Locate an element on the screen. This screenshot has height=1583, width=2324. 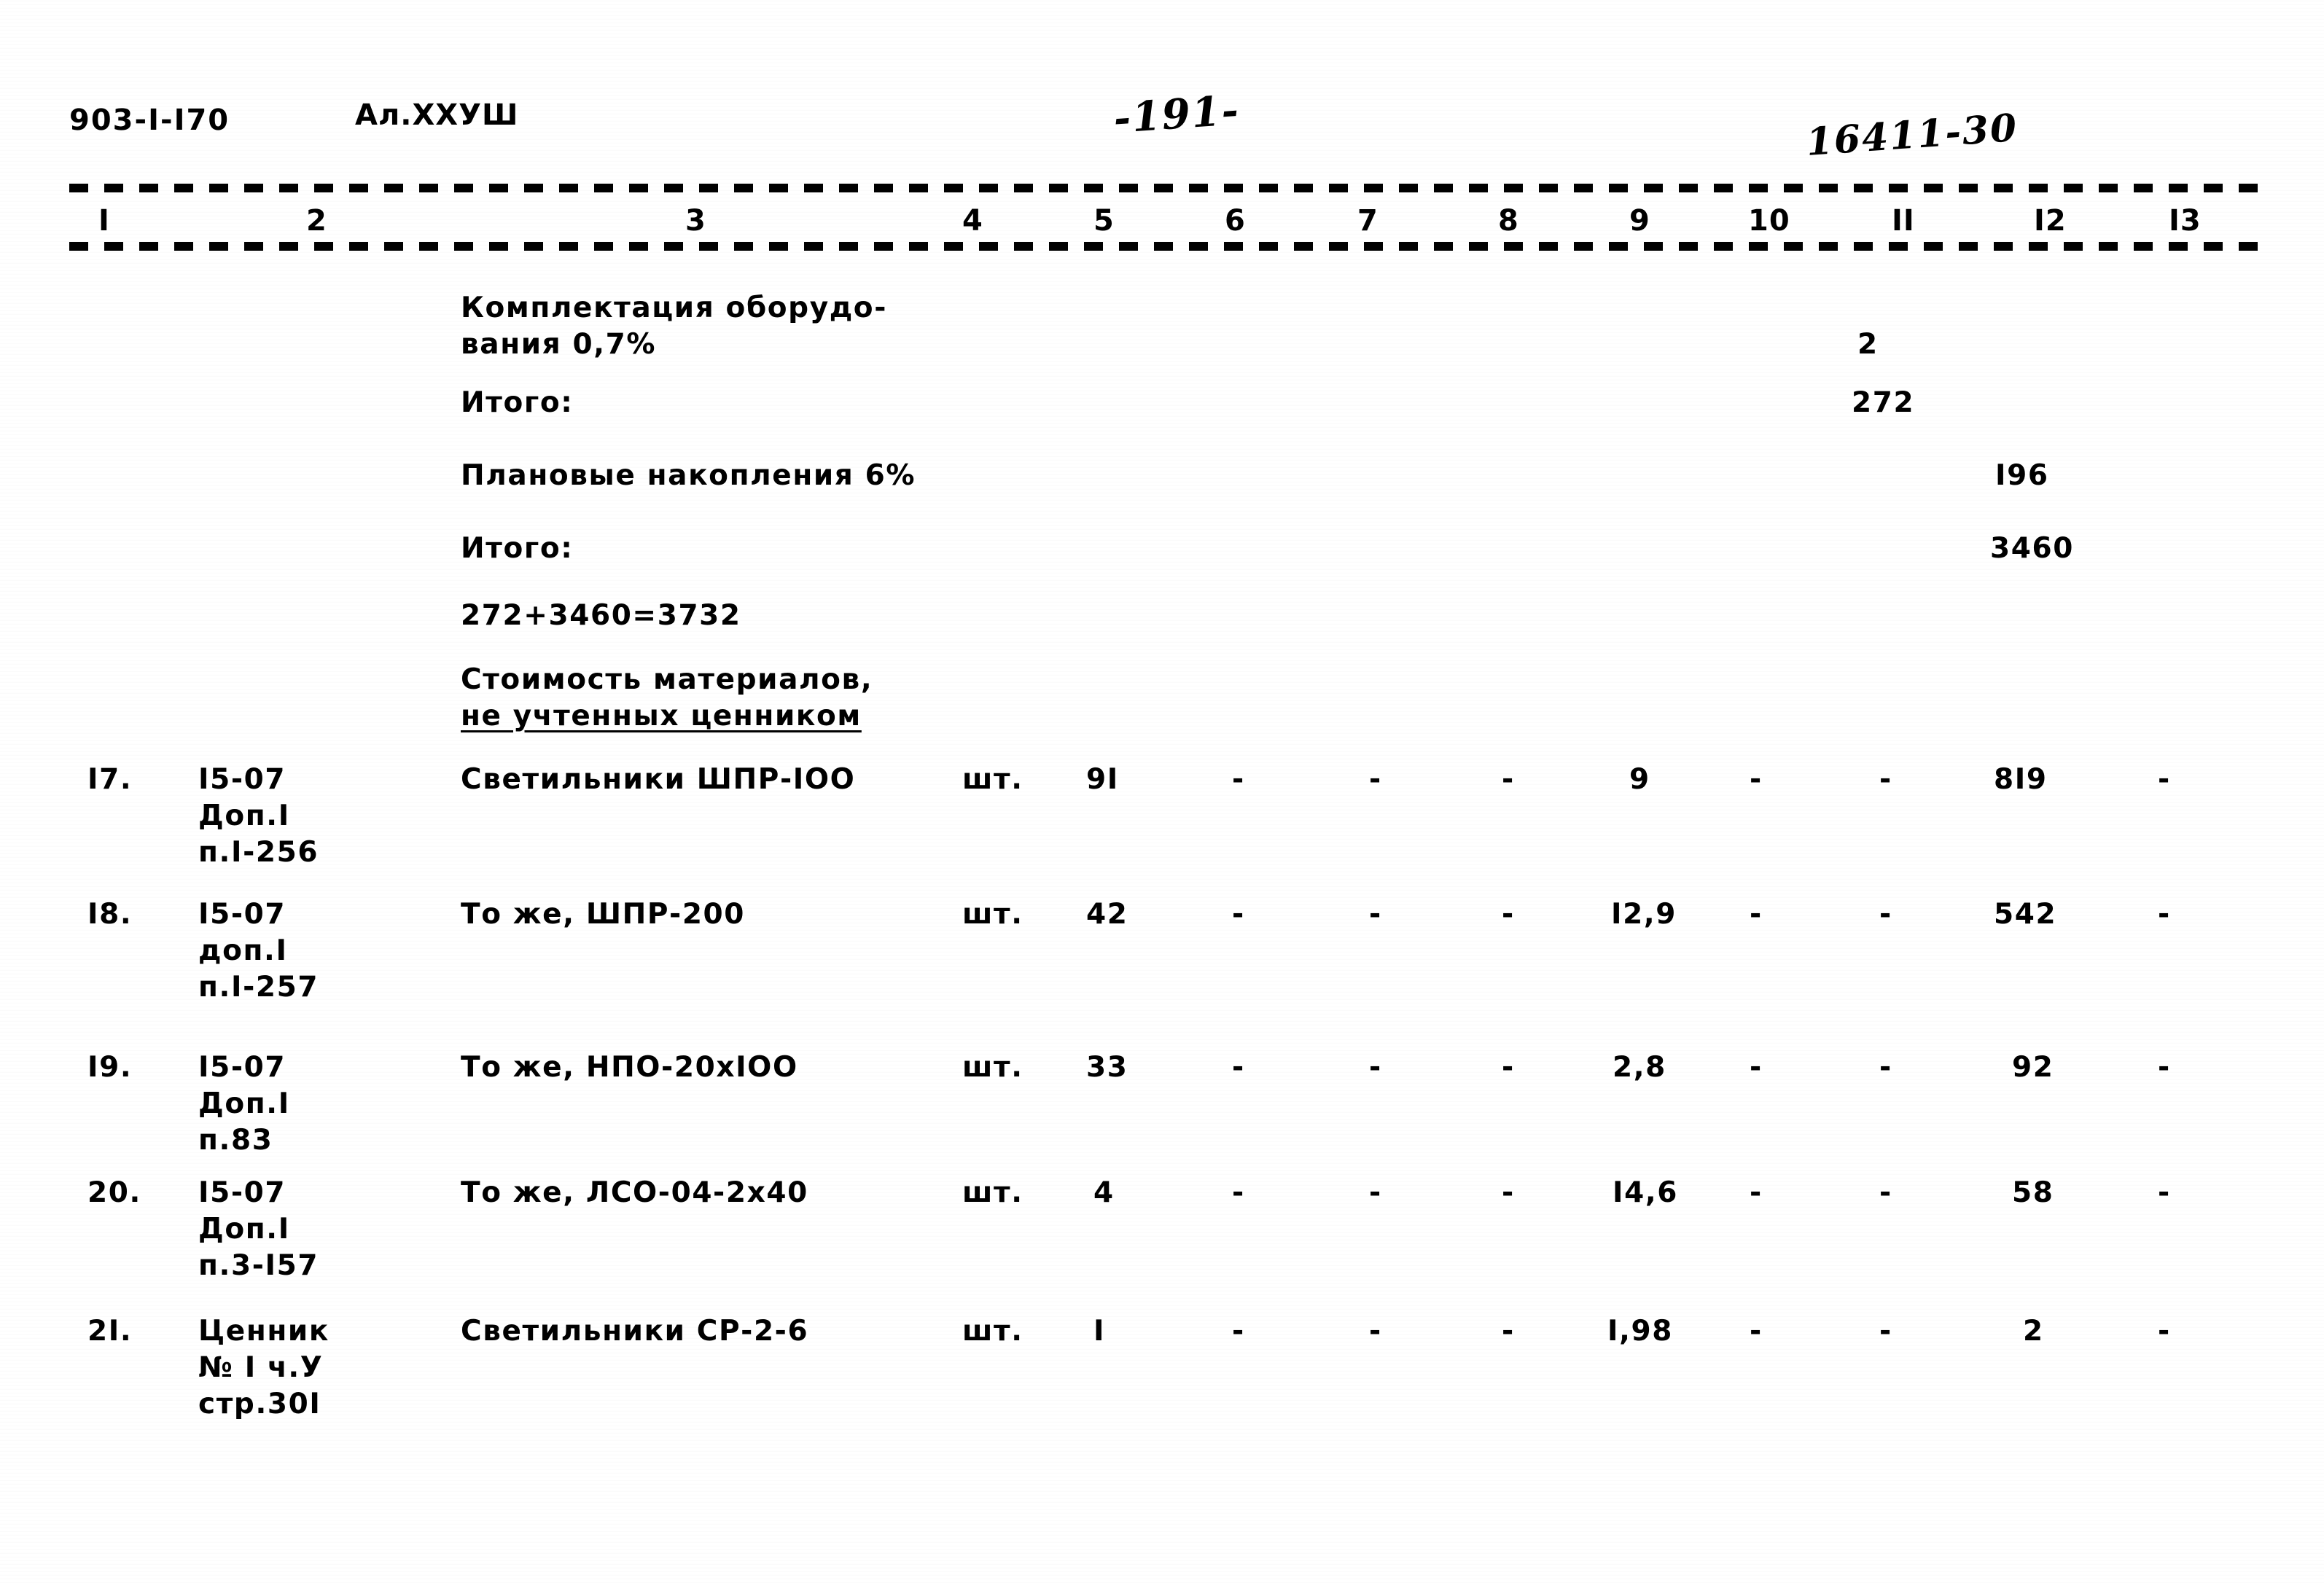
table-row-reference-line3: п.3-I57 is located at coordinates (258, 1265).